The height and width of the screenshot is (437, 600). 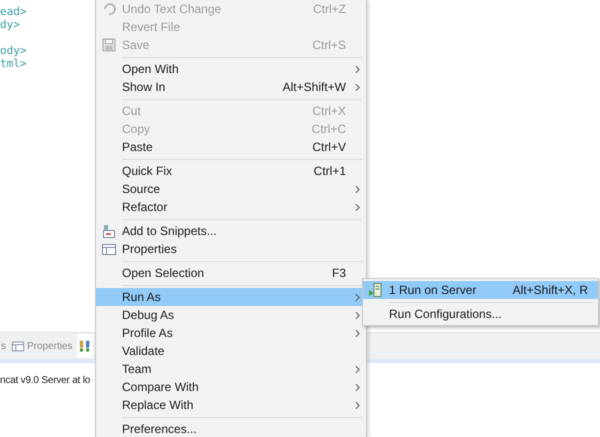 I want to click on menu-item: Debug As, so click(x=231, y=315).